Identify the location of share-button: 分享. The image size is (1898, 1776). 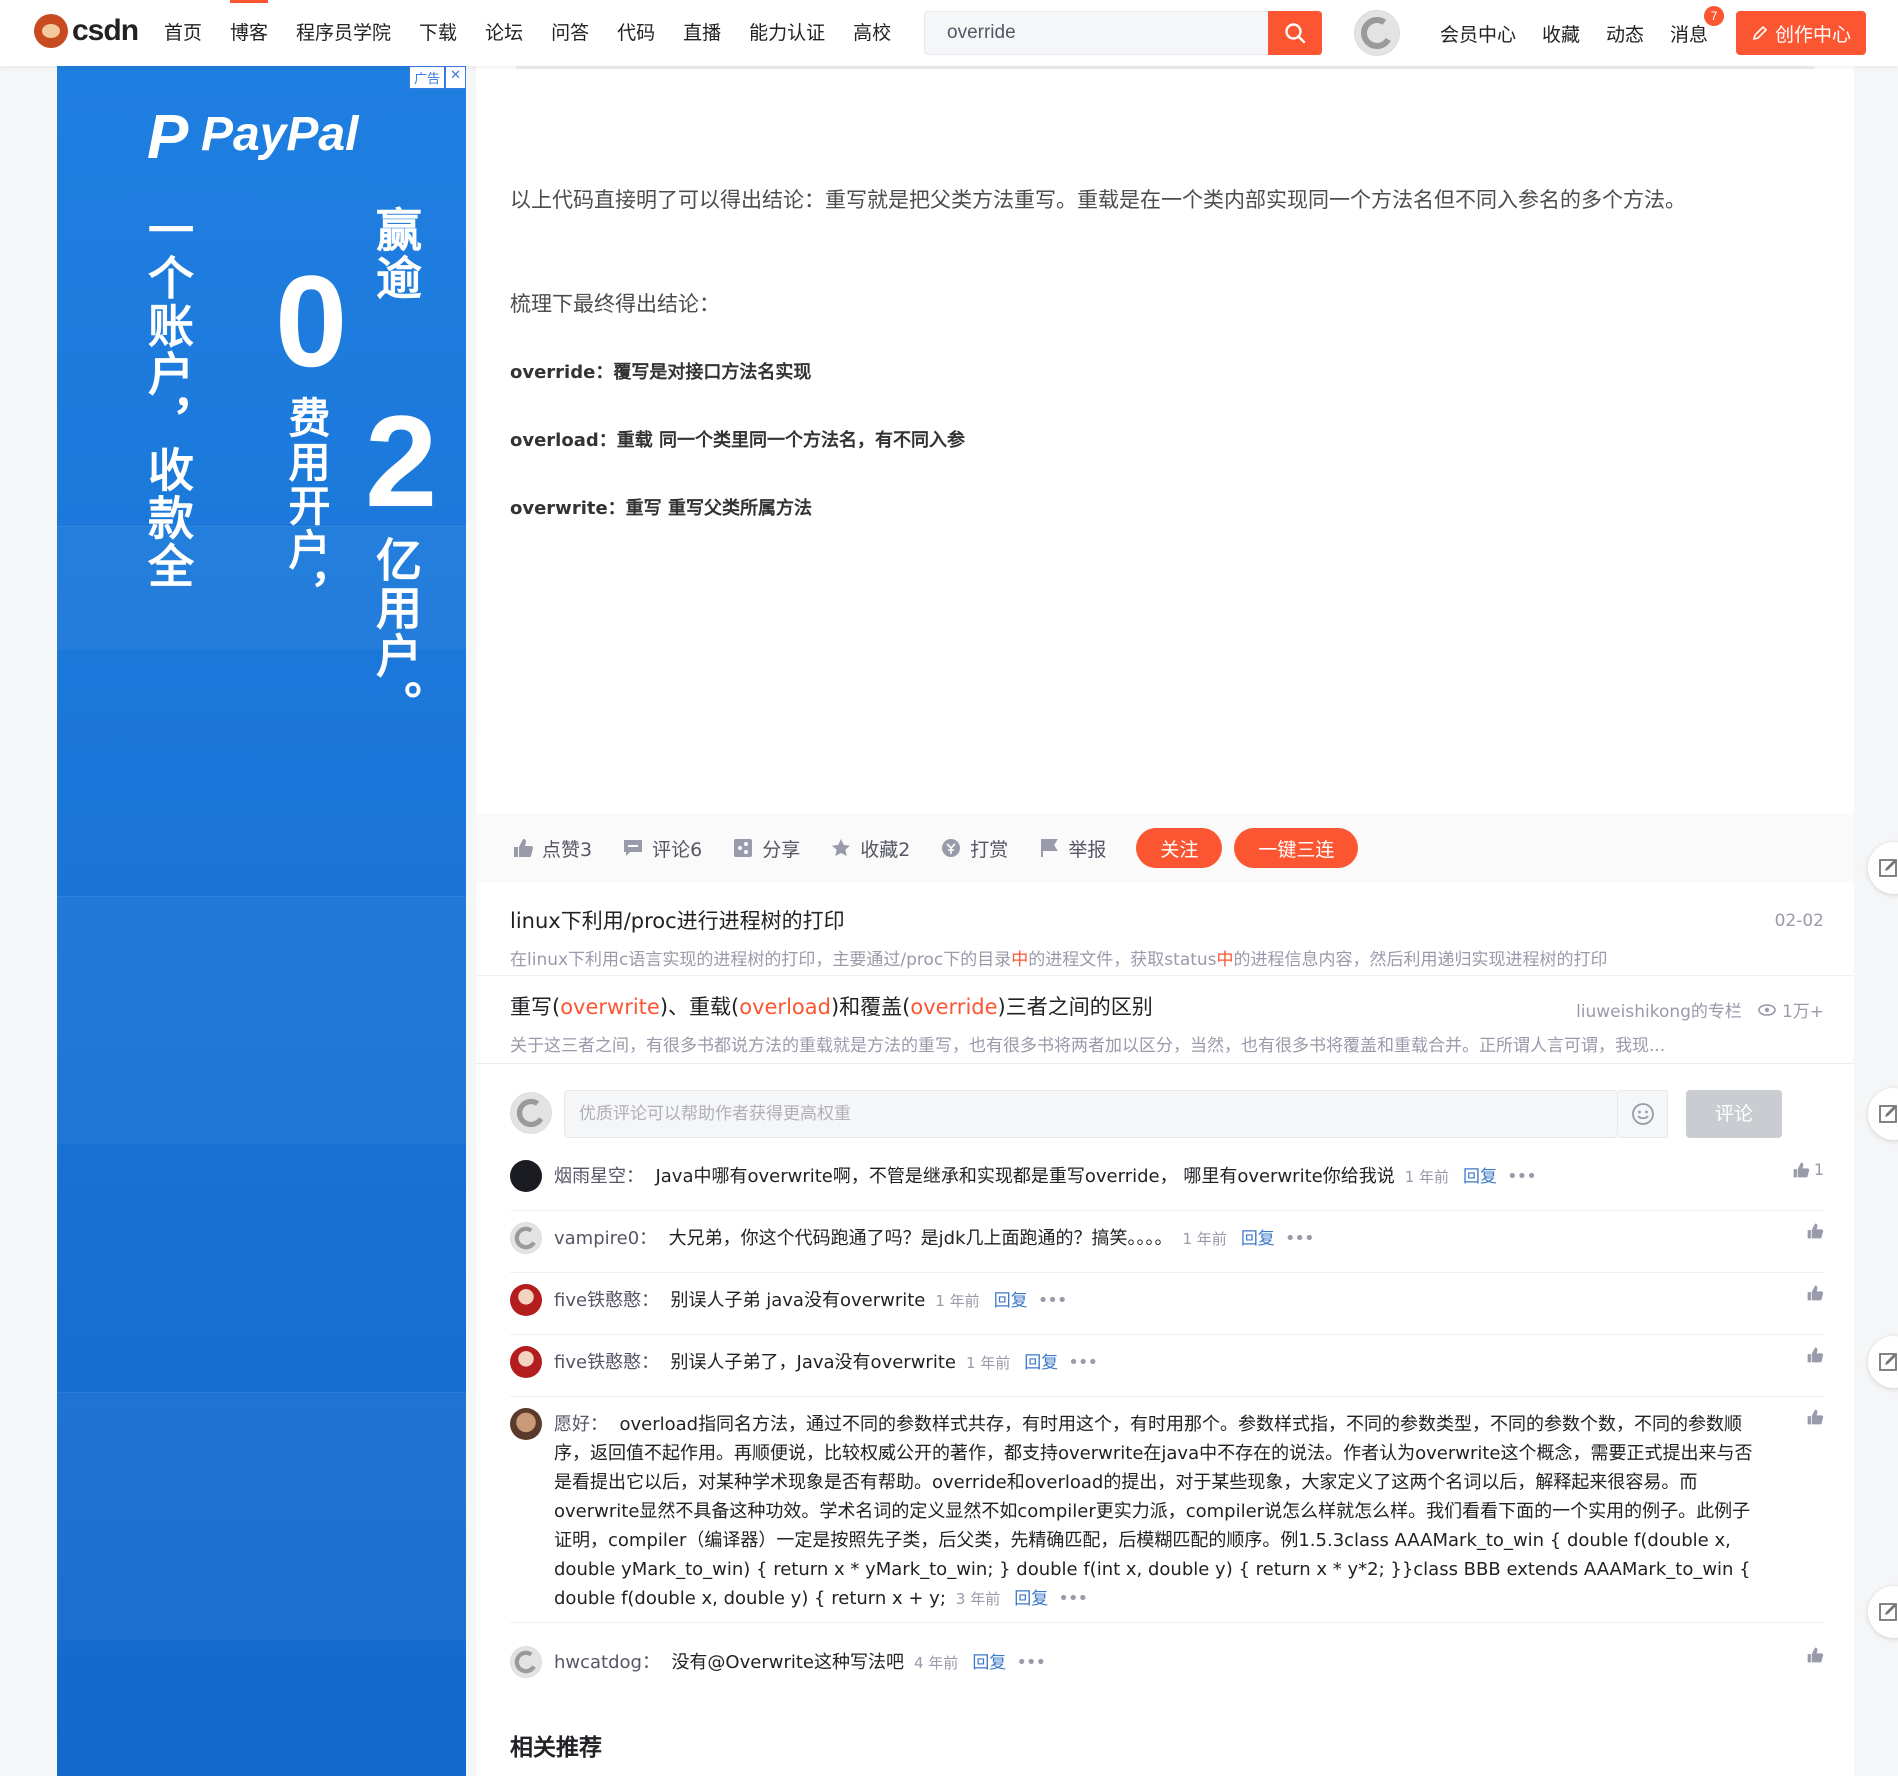
(766, 848).